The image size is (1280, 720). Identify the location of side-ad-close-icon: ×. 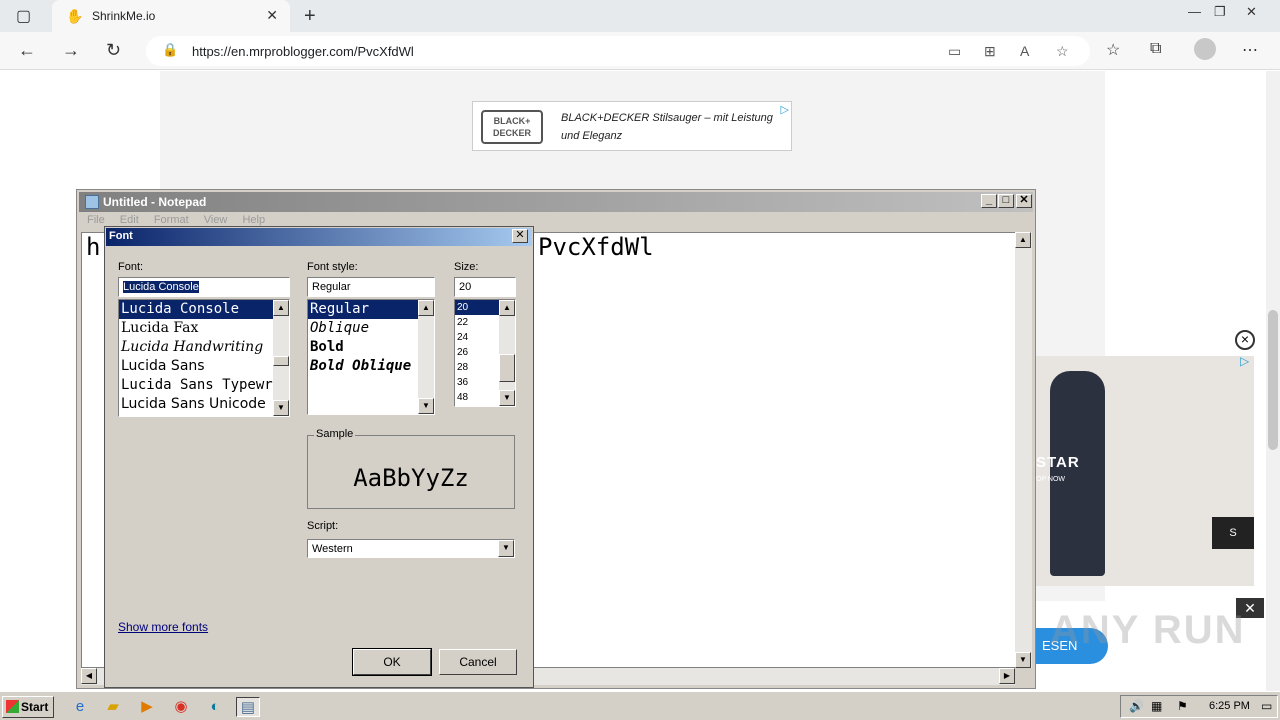
(1245, 340).